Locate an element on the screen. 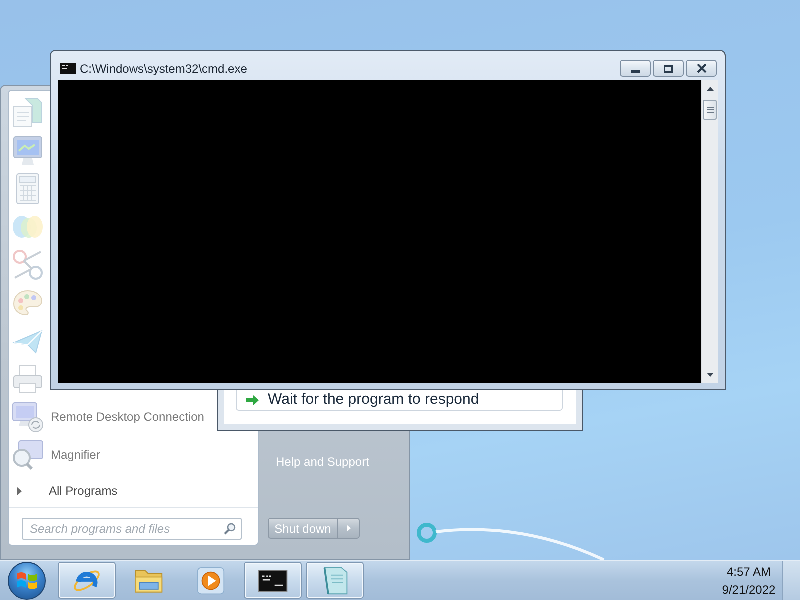  program-item: Magnifier is located at coordinates (56, 455).